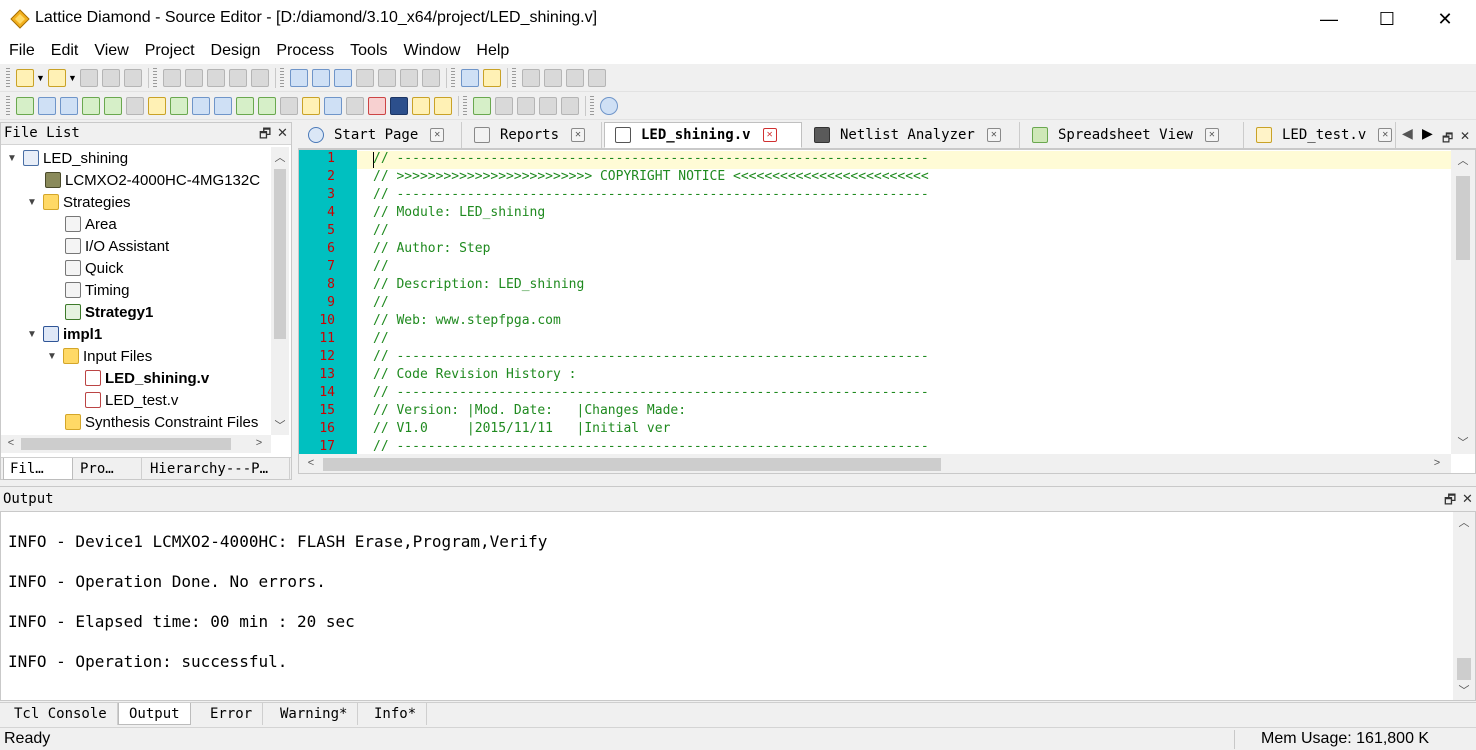 The width and height of the screenshot is (1476, 750). I want to click on run-icon, so click(553, 77).